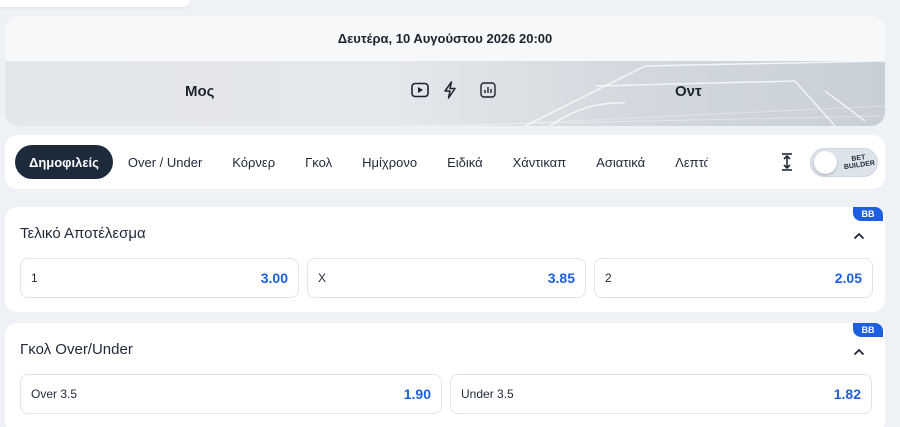 The width and height of the screenshot is (900, 427). I want to click on lightning-icon, so click(450, 90).